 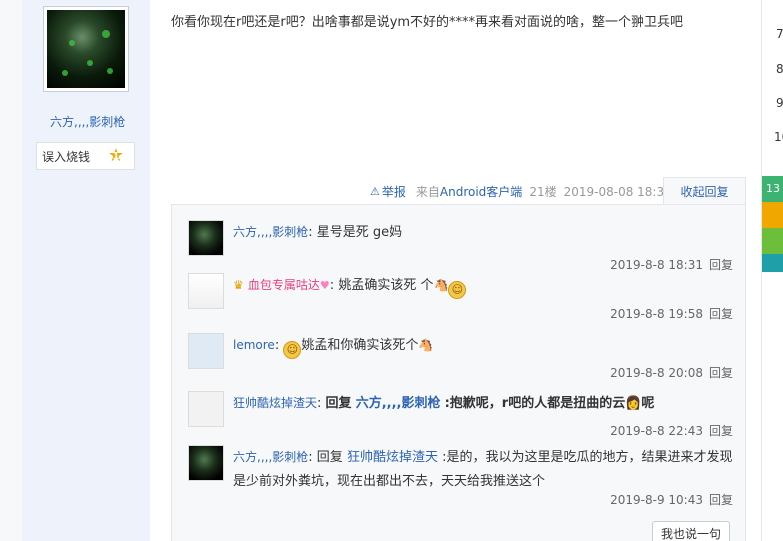 I want to click on list-number: 7, so click(x=779, y=34).